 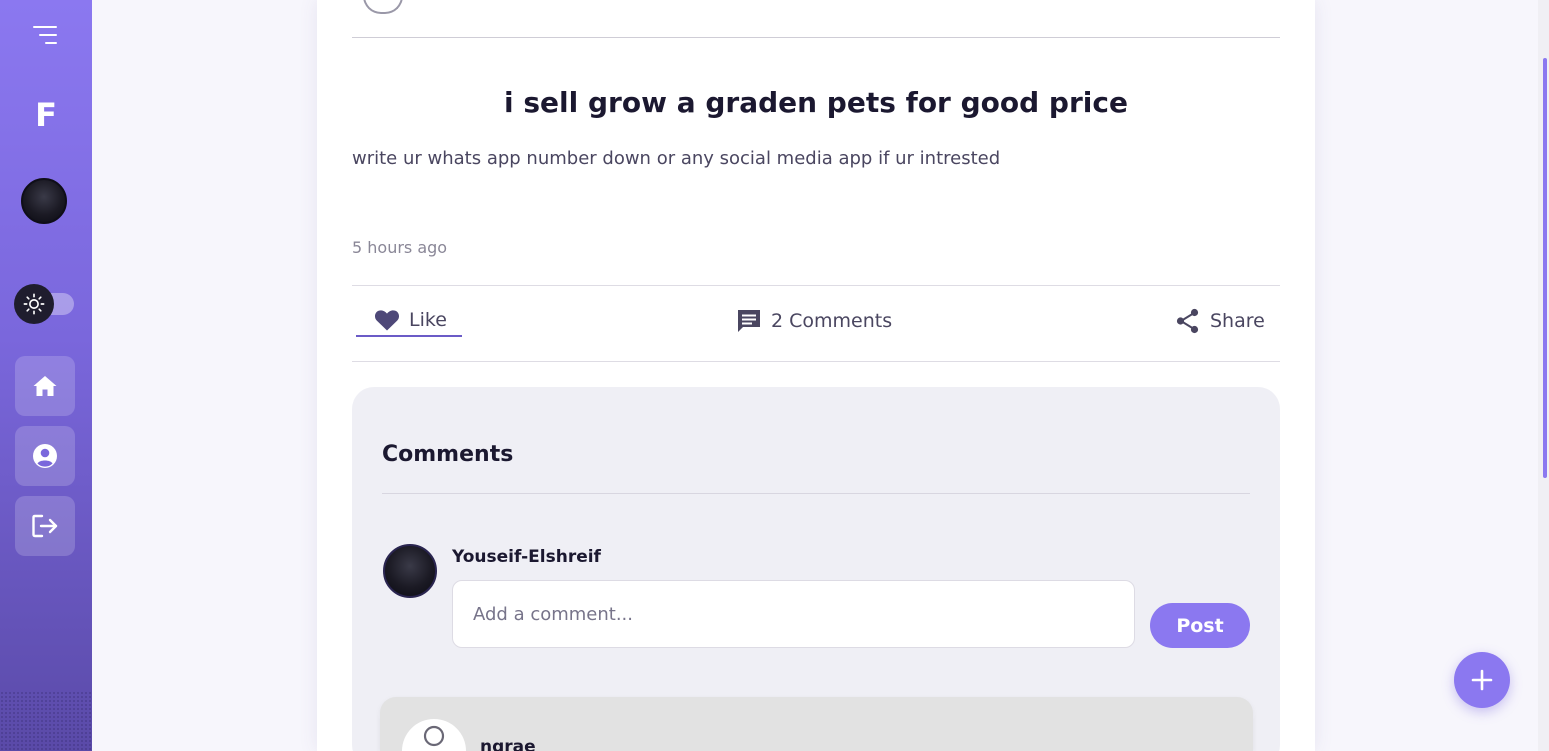 What do you see at coordinates (400, 247) in the screenshot?
I see `post-timestamp: 5 hours ago` at bounding box center [400, 247].